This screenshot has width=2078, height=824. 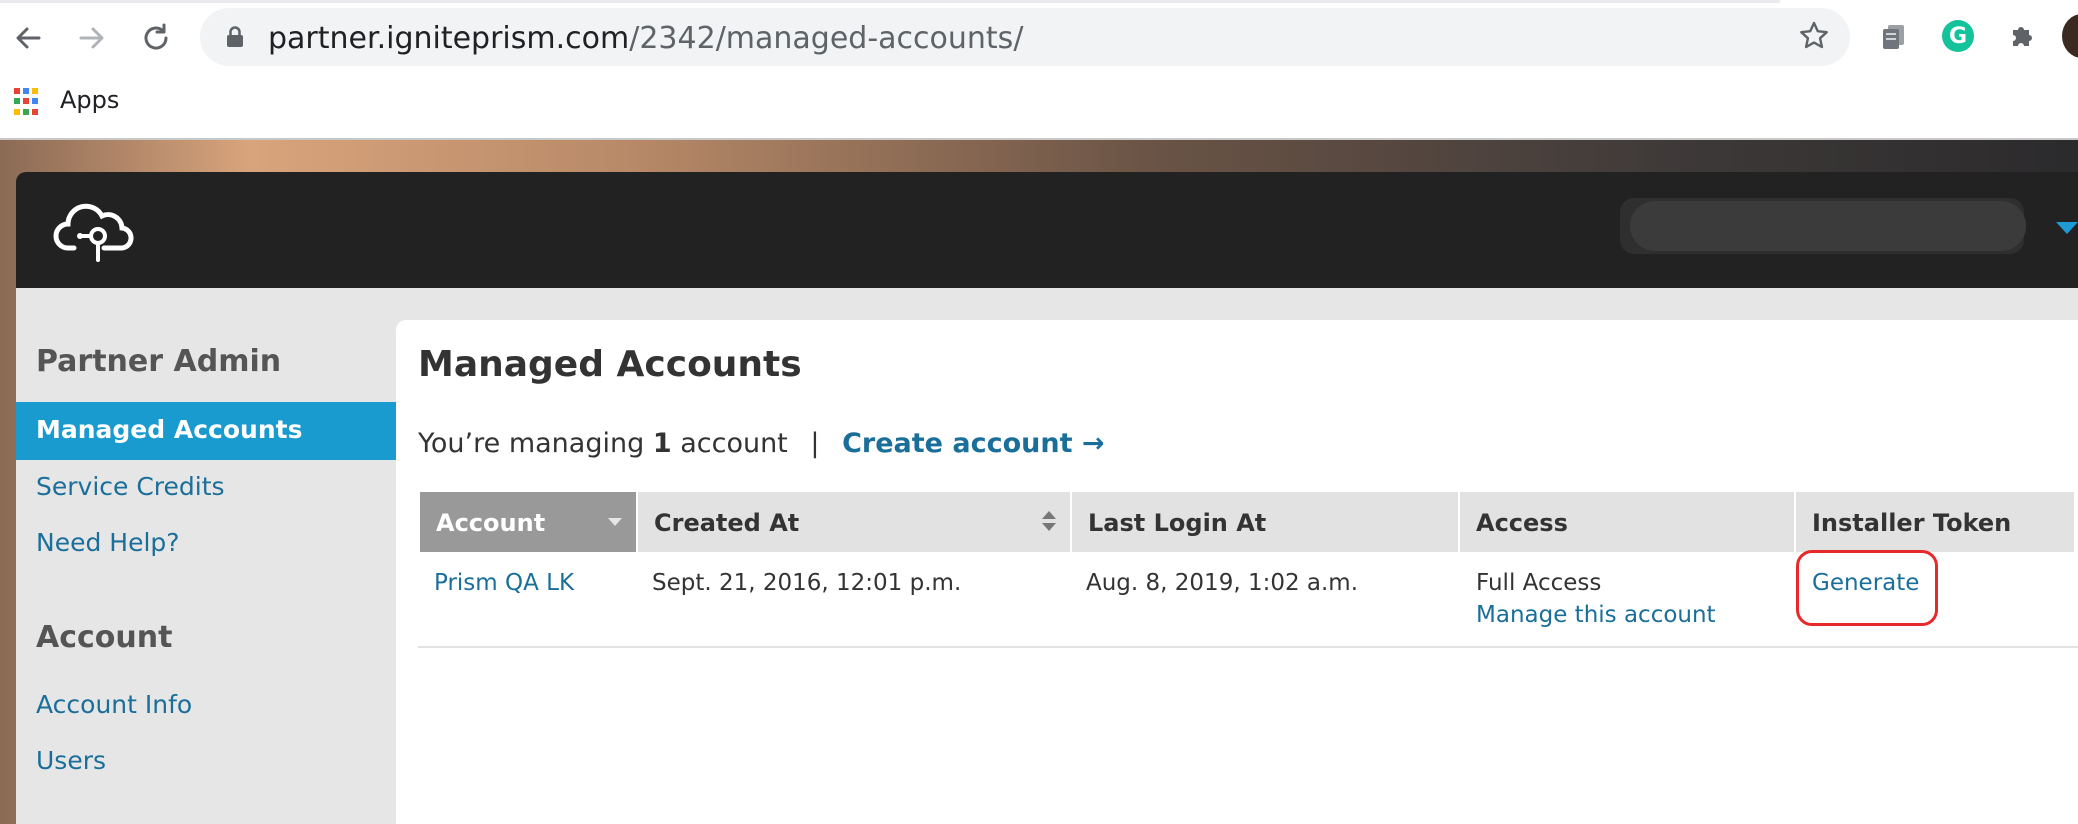 What do you see at coordinates (615, 522) in the screenshot?
I see `sort-desc-icon` at bounding box center [615, 522].